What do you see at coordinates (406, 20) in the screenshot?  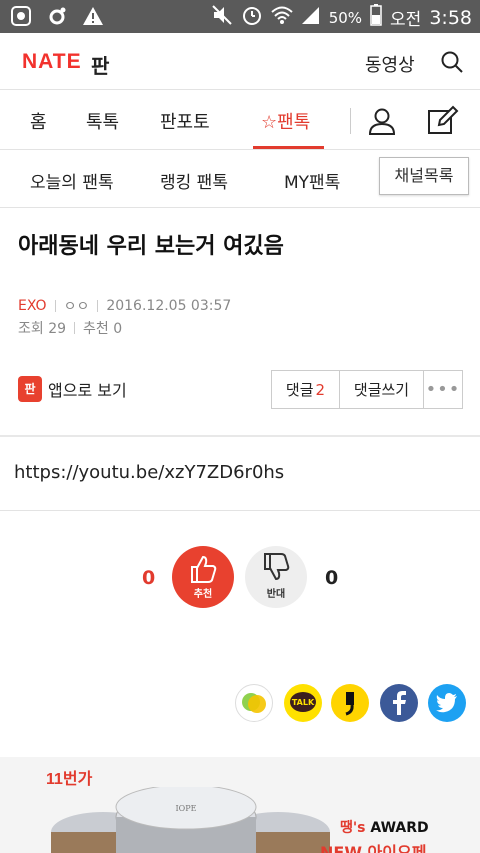 I see `time-ampm: 오전` at bounding box center [406, 20].